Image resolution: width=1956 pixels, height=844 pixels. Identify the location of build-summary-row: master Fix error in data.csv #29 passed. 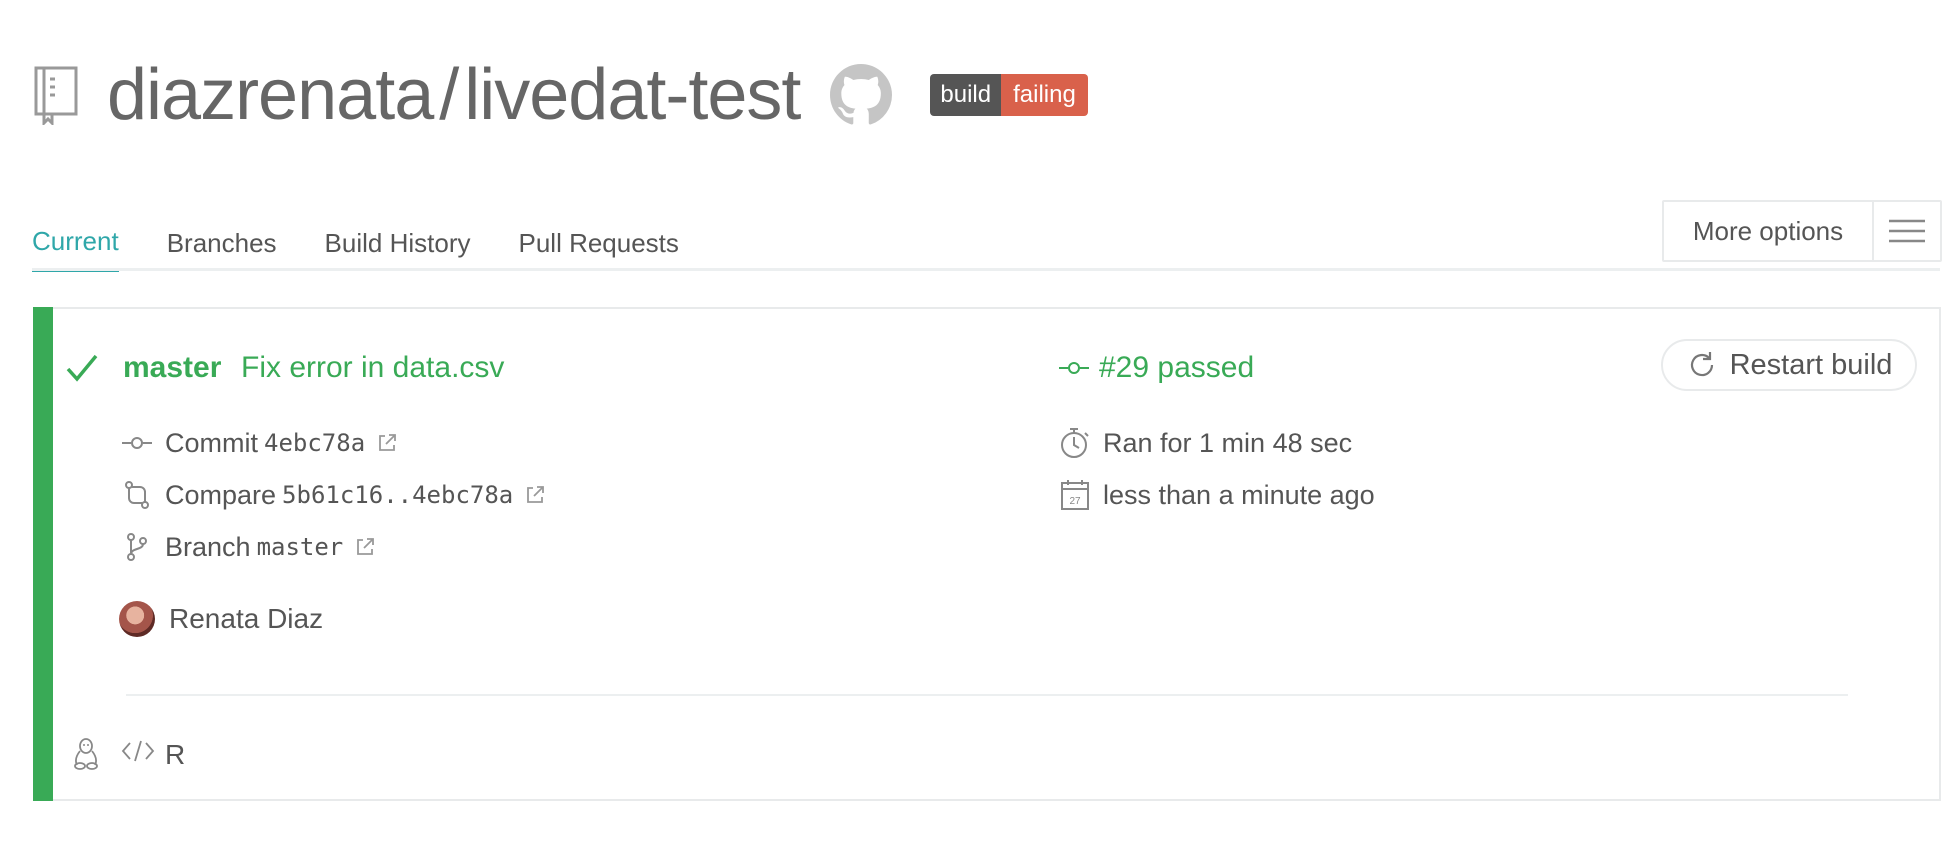
(986, 368).